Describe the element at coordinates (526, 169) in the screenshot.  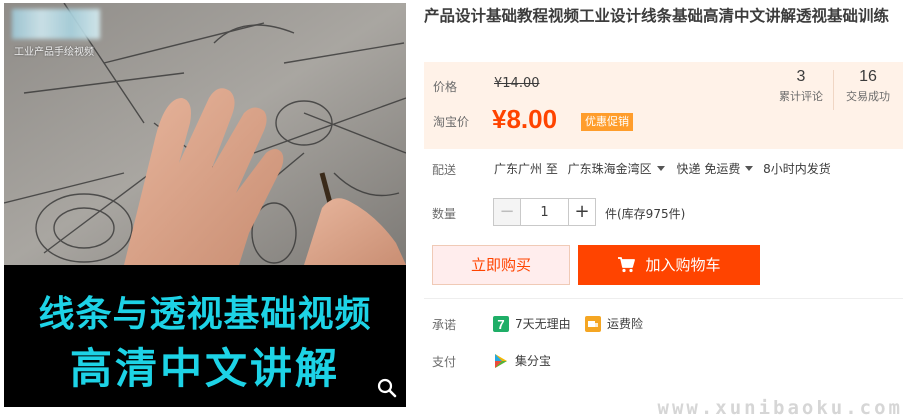
I see `delivery-origin: 广东广州 至` at that location.